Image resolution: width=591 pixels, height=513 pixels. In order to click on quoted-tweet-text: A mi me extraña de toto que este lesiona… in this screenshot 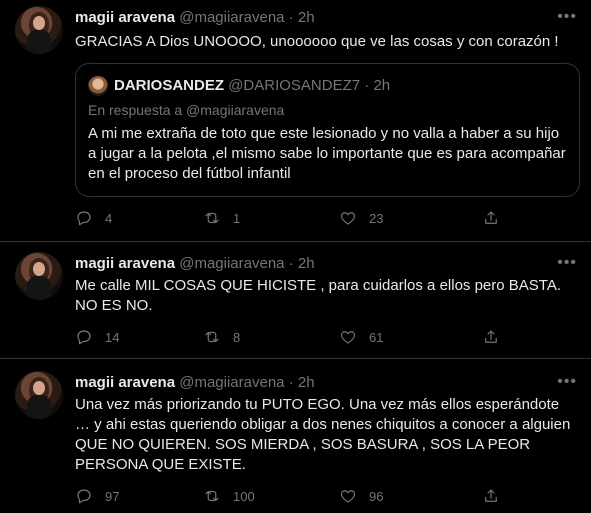, I will do `click(327, 153)`.